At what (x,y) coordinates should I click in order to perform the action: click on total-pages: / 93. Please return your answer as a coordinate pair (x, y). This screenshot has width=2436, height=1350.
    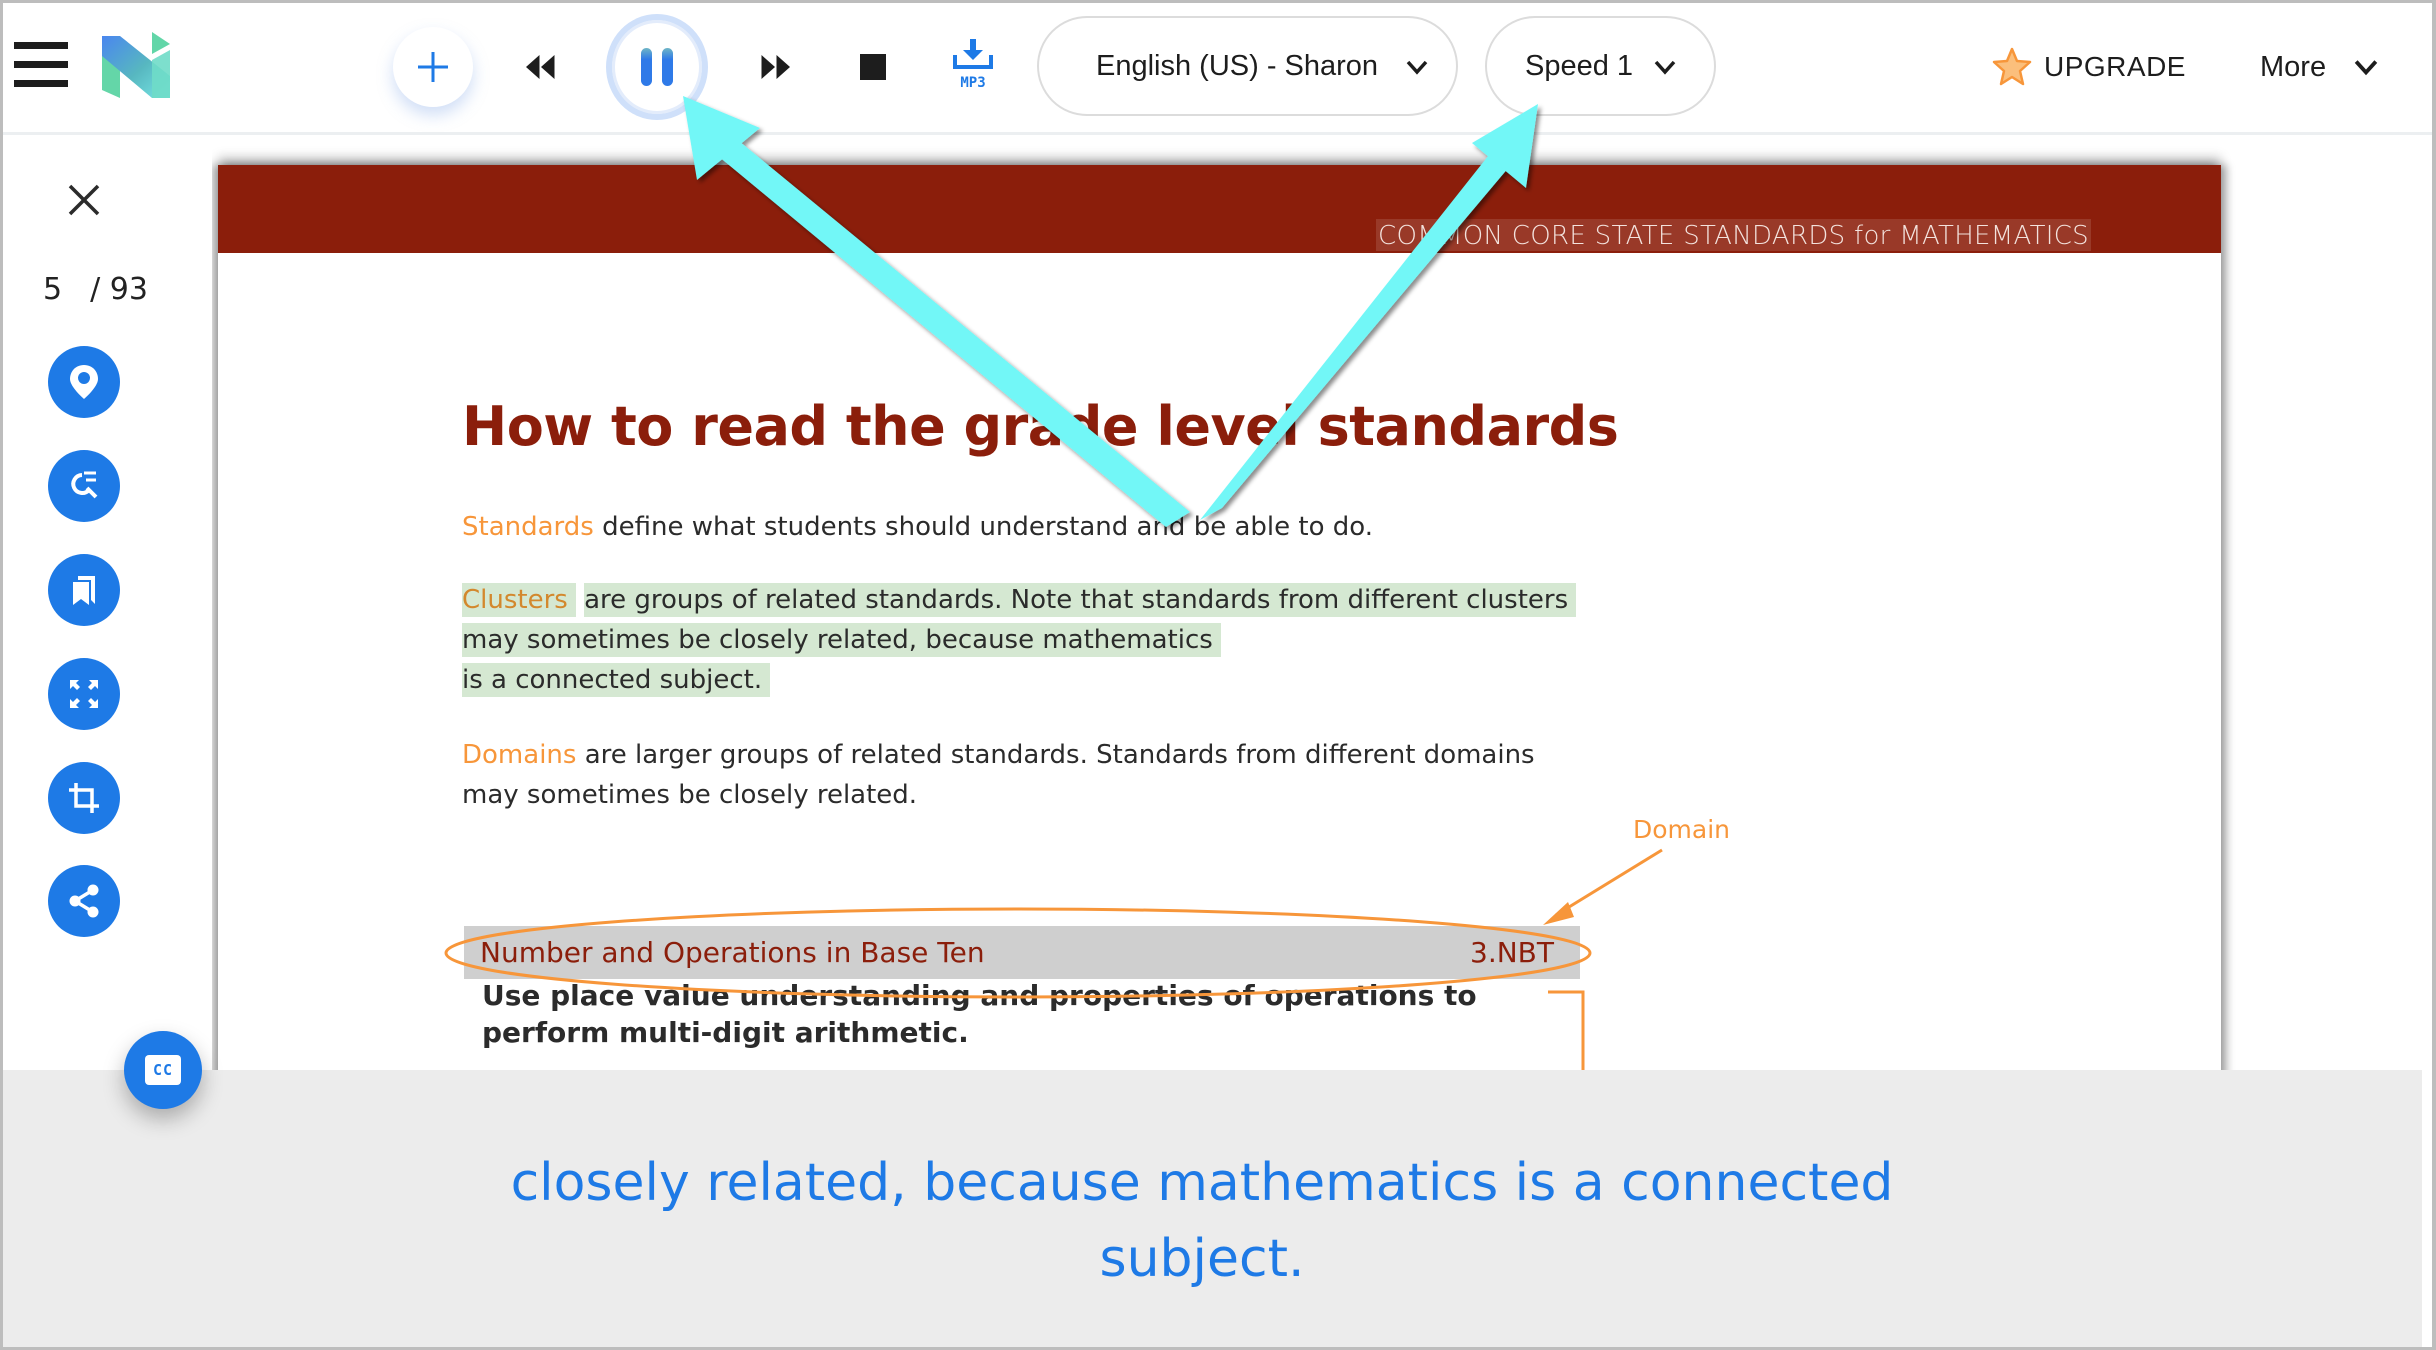
    Looking at the image, I should click on (119, 289).